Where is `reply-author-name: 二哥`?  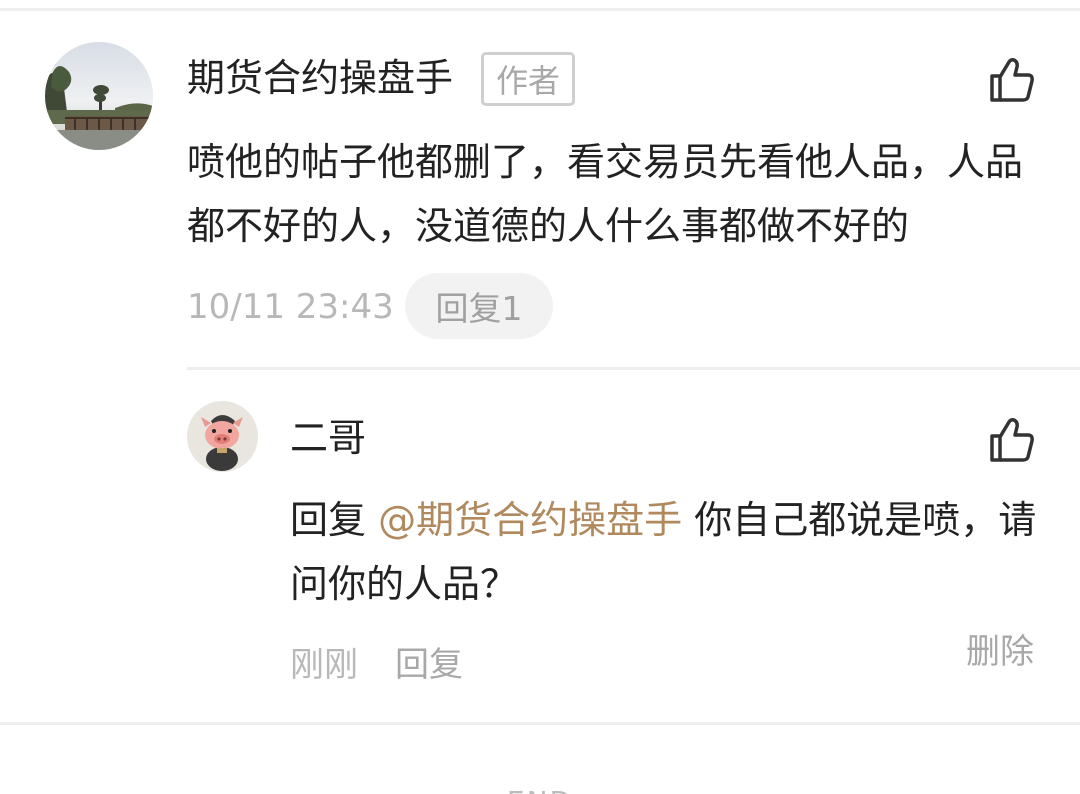
reply-author-name: 二哥 is located at coordinates (328, 438).